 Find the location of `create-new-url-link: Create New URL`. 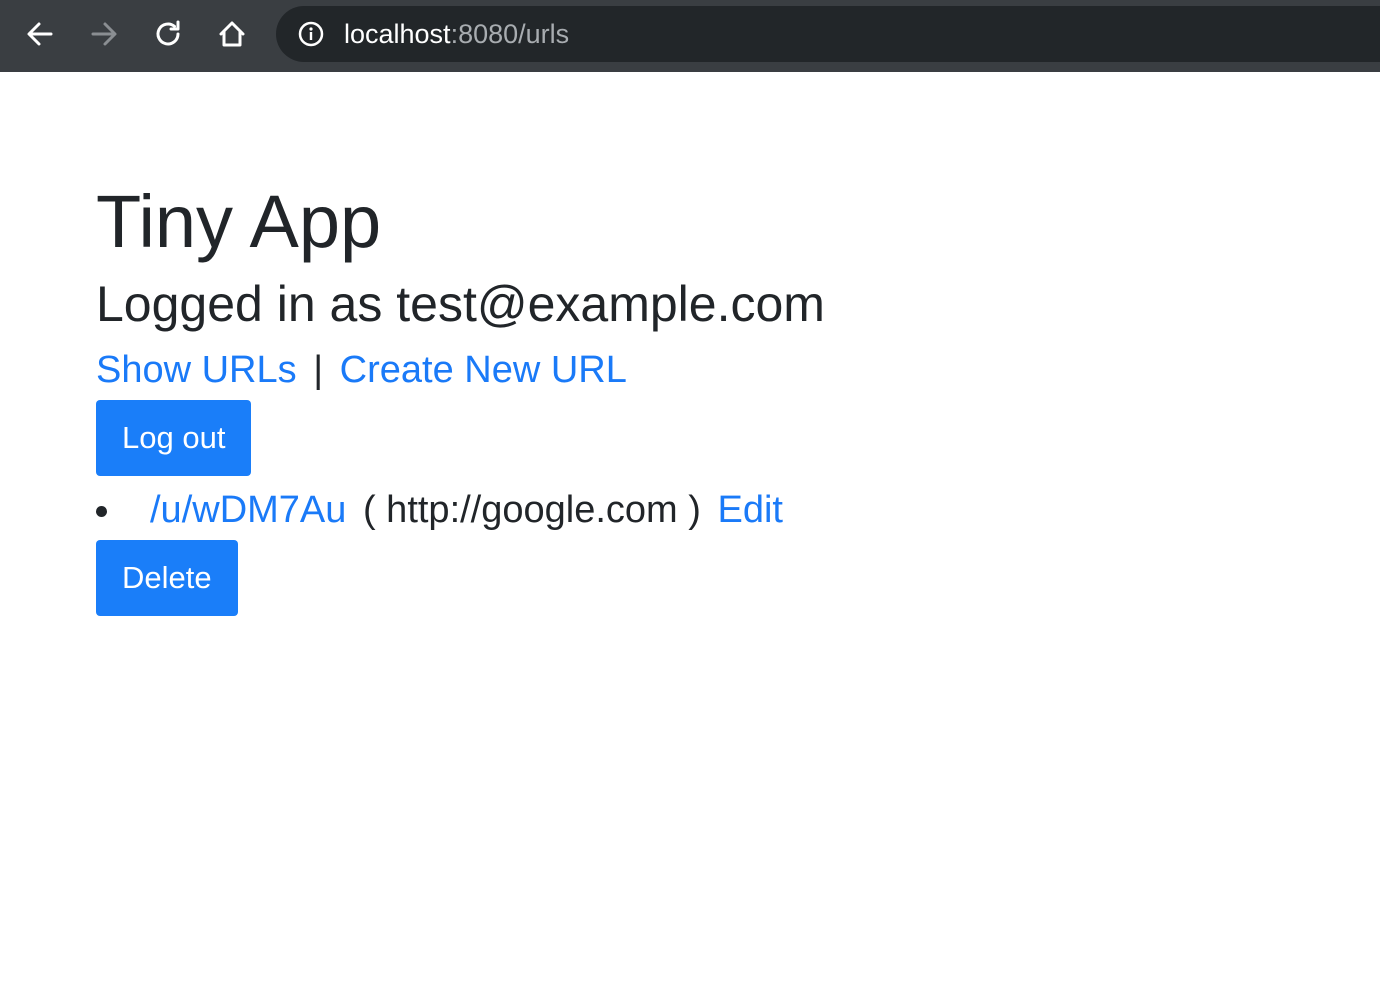

create-new-url-link: Create New URL is located at coordinates (483, 370).